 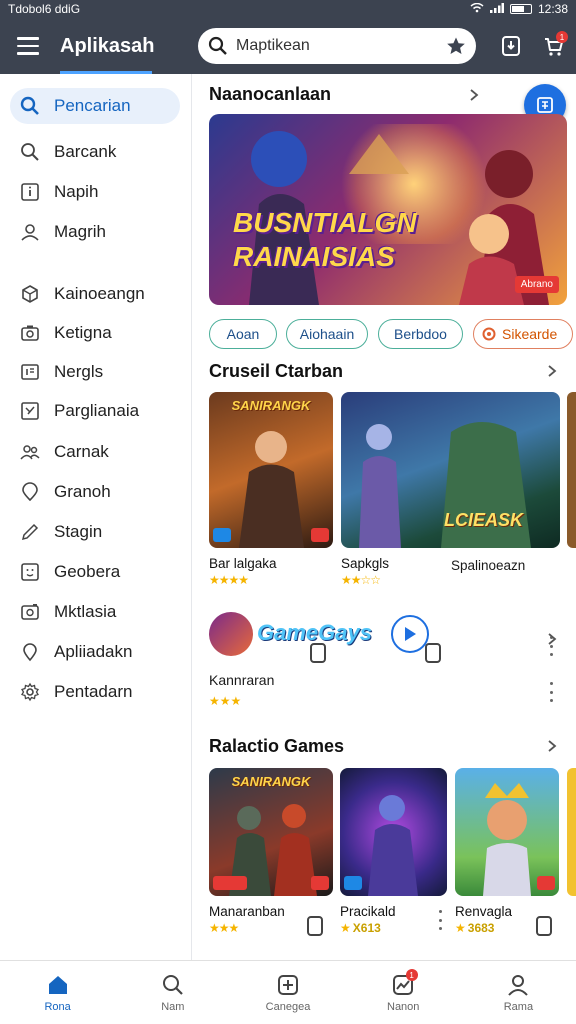 I want to click on sidebar-item-label: Ketigna, so click(x=83, y=332).